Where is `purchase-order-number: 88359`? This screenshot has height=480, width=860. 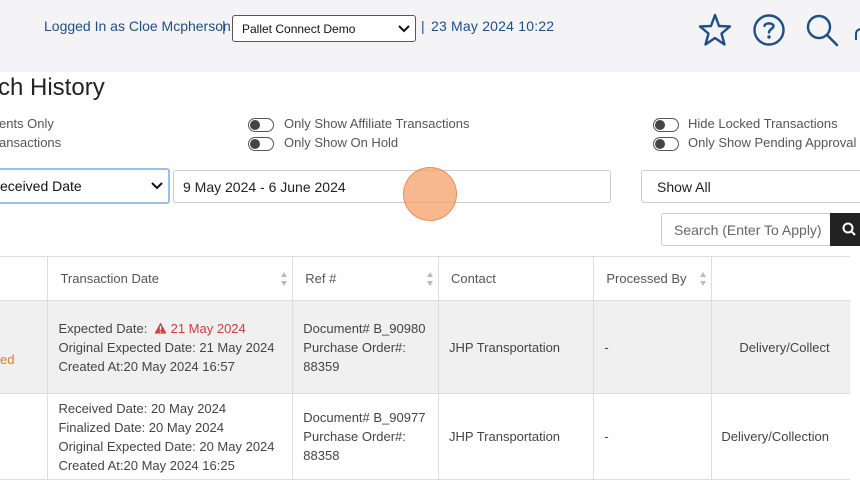 purchase-order-number: 88359 is located at coordinates (321, 366).